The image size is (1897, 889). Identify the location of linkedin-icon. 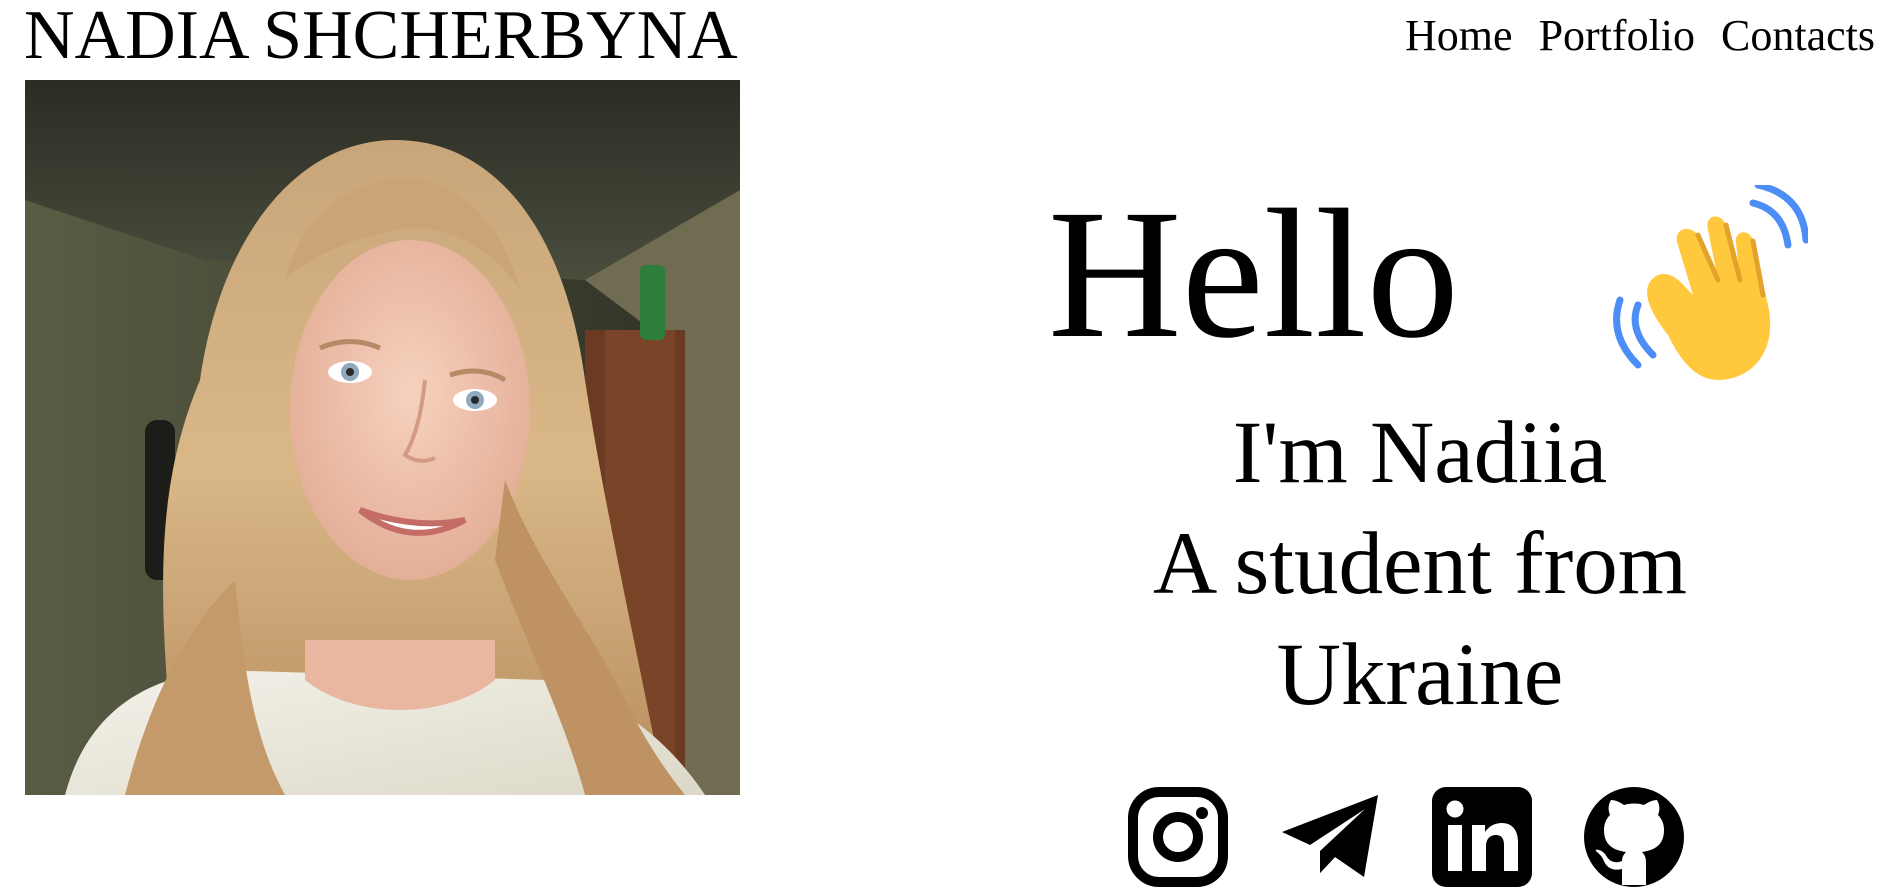
(1482, 837).